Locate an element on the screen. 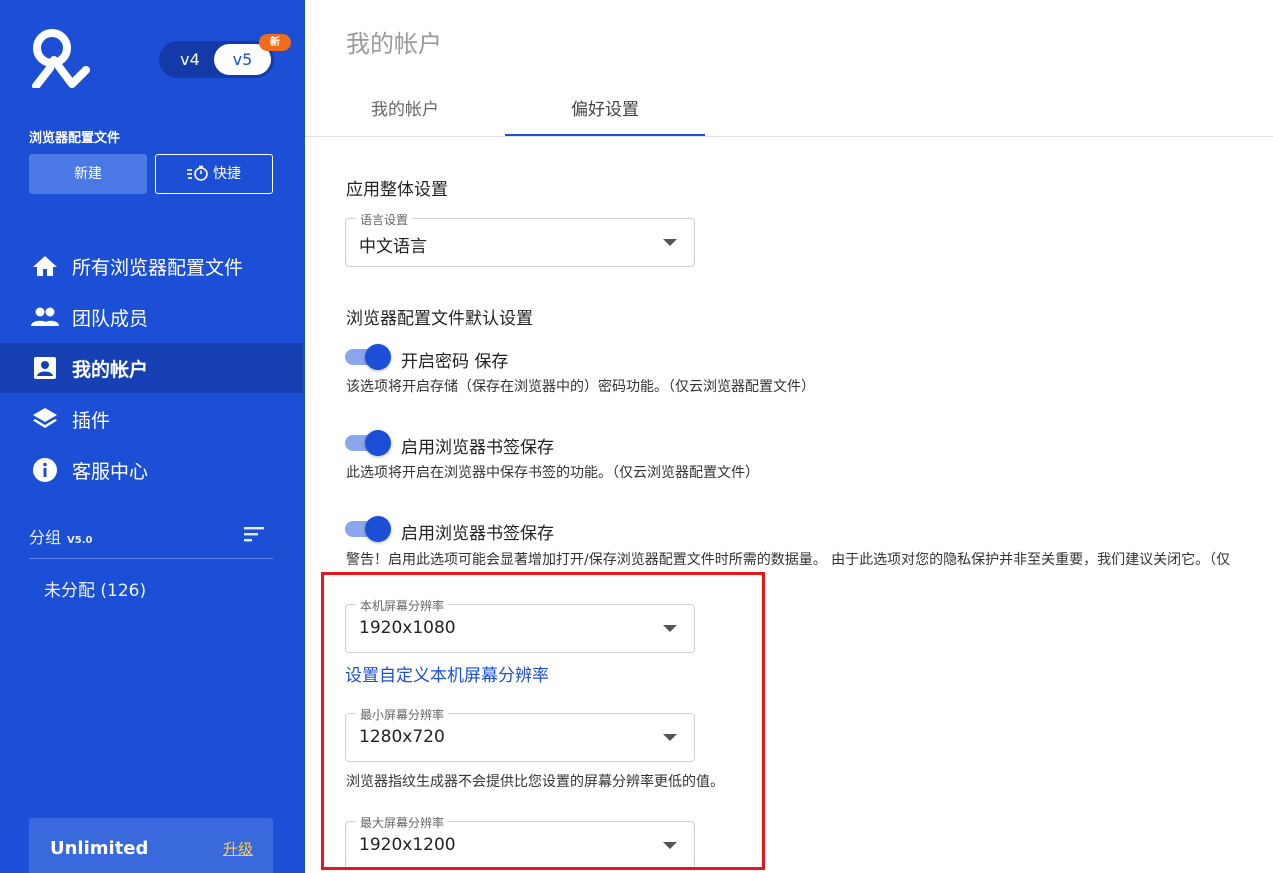 The width and height of the screenshot is (1273, 873). group-section-title: 分组 V5.0 is located at coordinates (60, 536).